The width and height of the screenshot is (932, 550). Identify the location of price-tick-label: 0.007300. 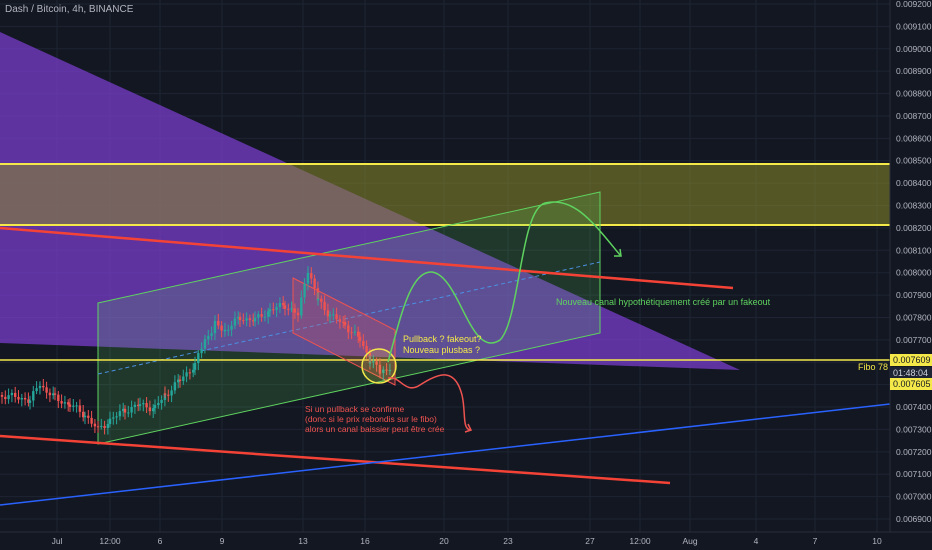
(914, 429).